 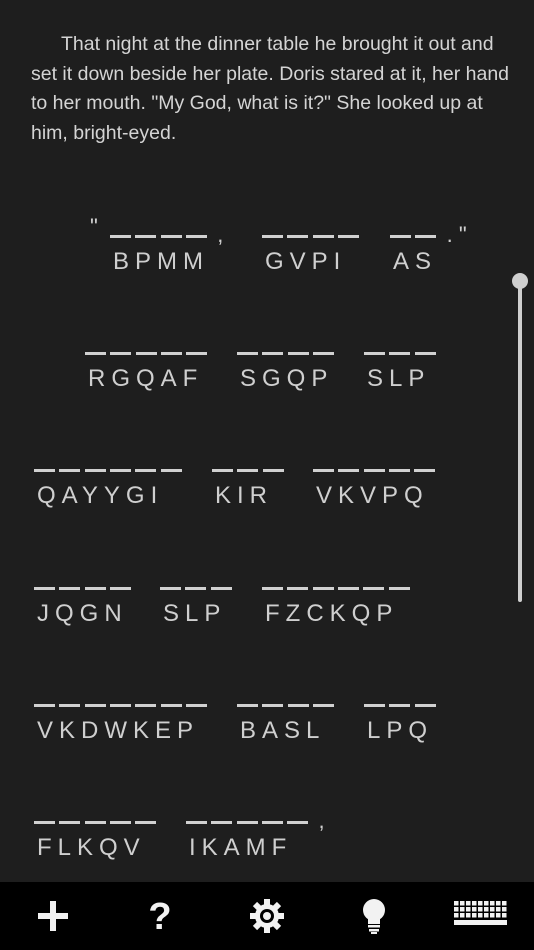 What do you see at coordinates (84, 600) in the screenshot?
I see `cipher-word: JQGN` at bounding box center [84, 600].